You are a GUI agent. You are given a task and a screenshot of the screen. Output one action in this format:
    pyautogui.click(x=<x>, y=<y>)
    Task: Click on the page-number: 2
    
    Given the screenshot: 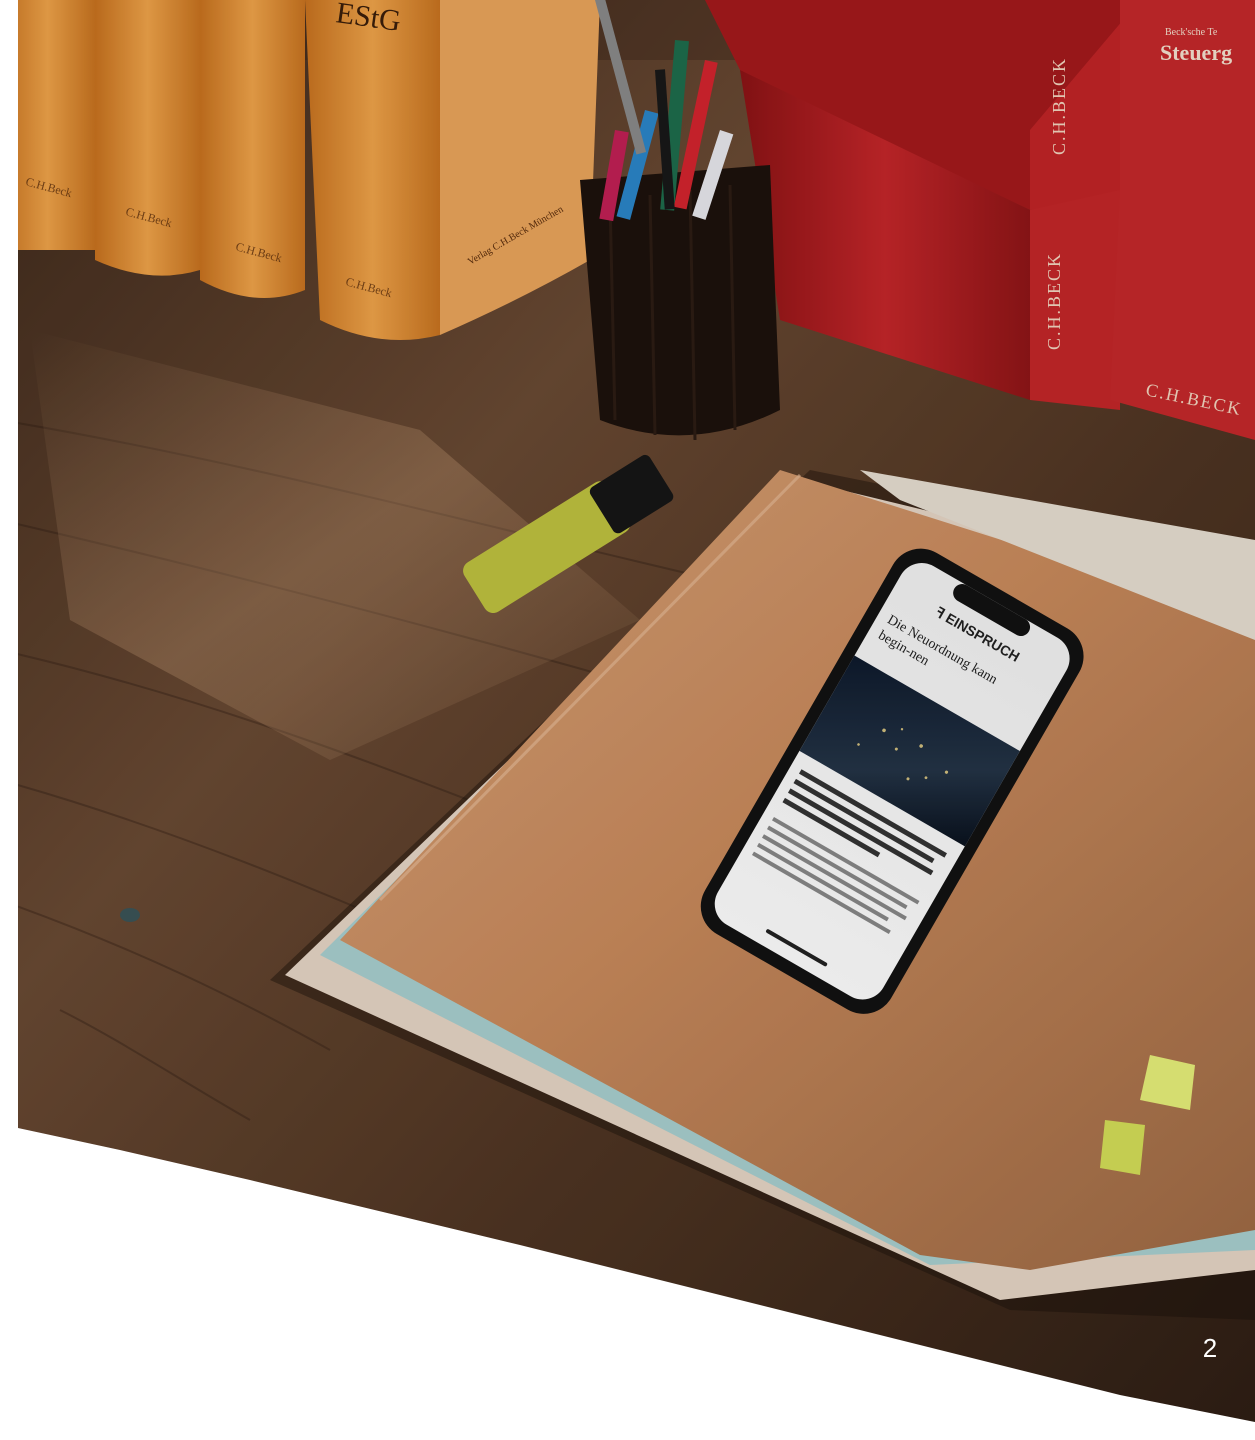 What is the action you would take?
    pyautogui.click(x=1210, y=1348)
    